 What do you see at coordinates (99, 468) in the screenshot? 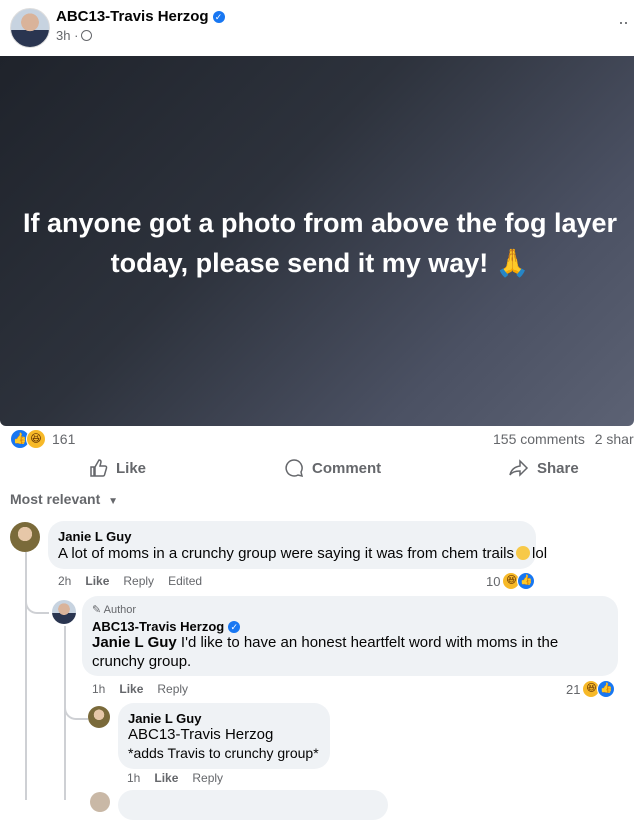
I see `thumbs-up-icon` at bounding box center [99, 468].